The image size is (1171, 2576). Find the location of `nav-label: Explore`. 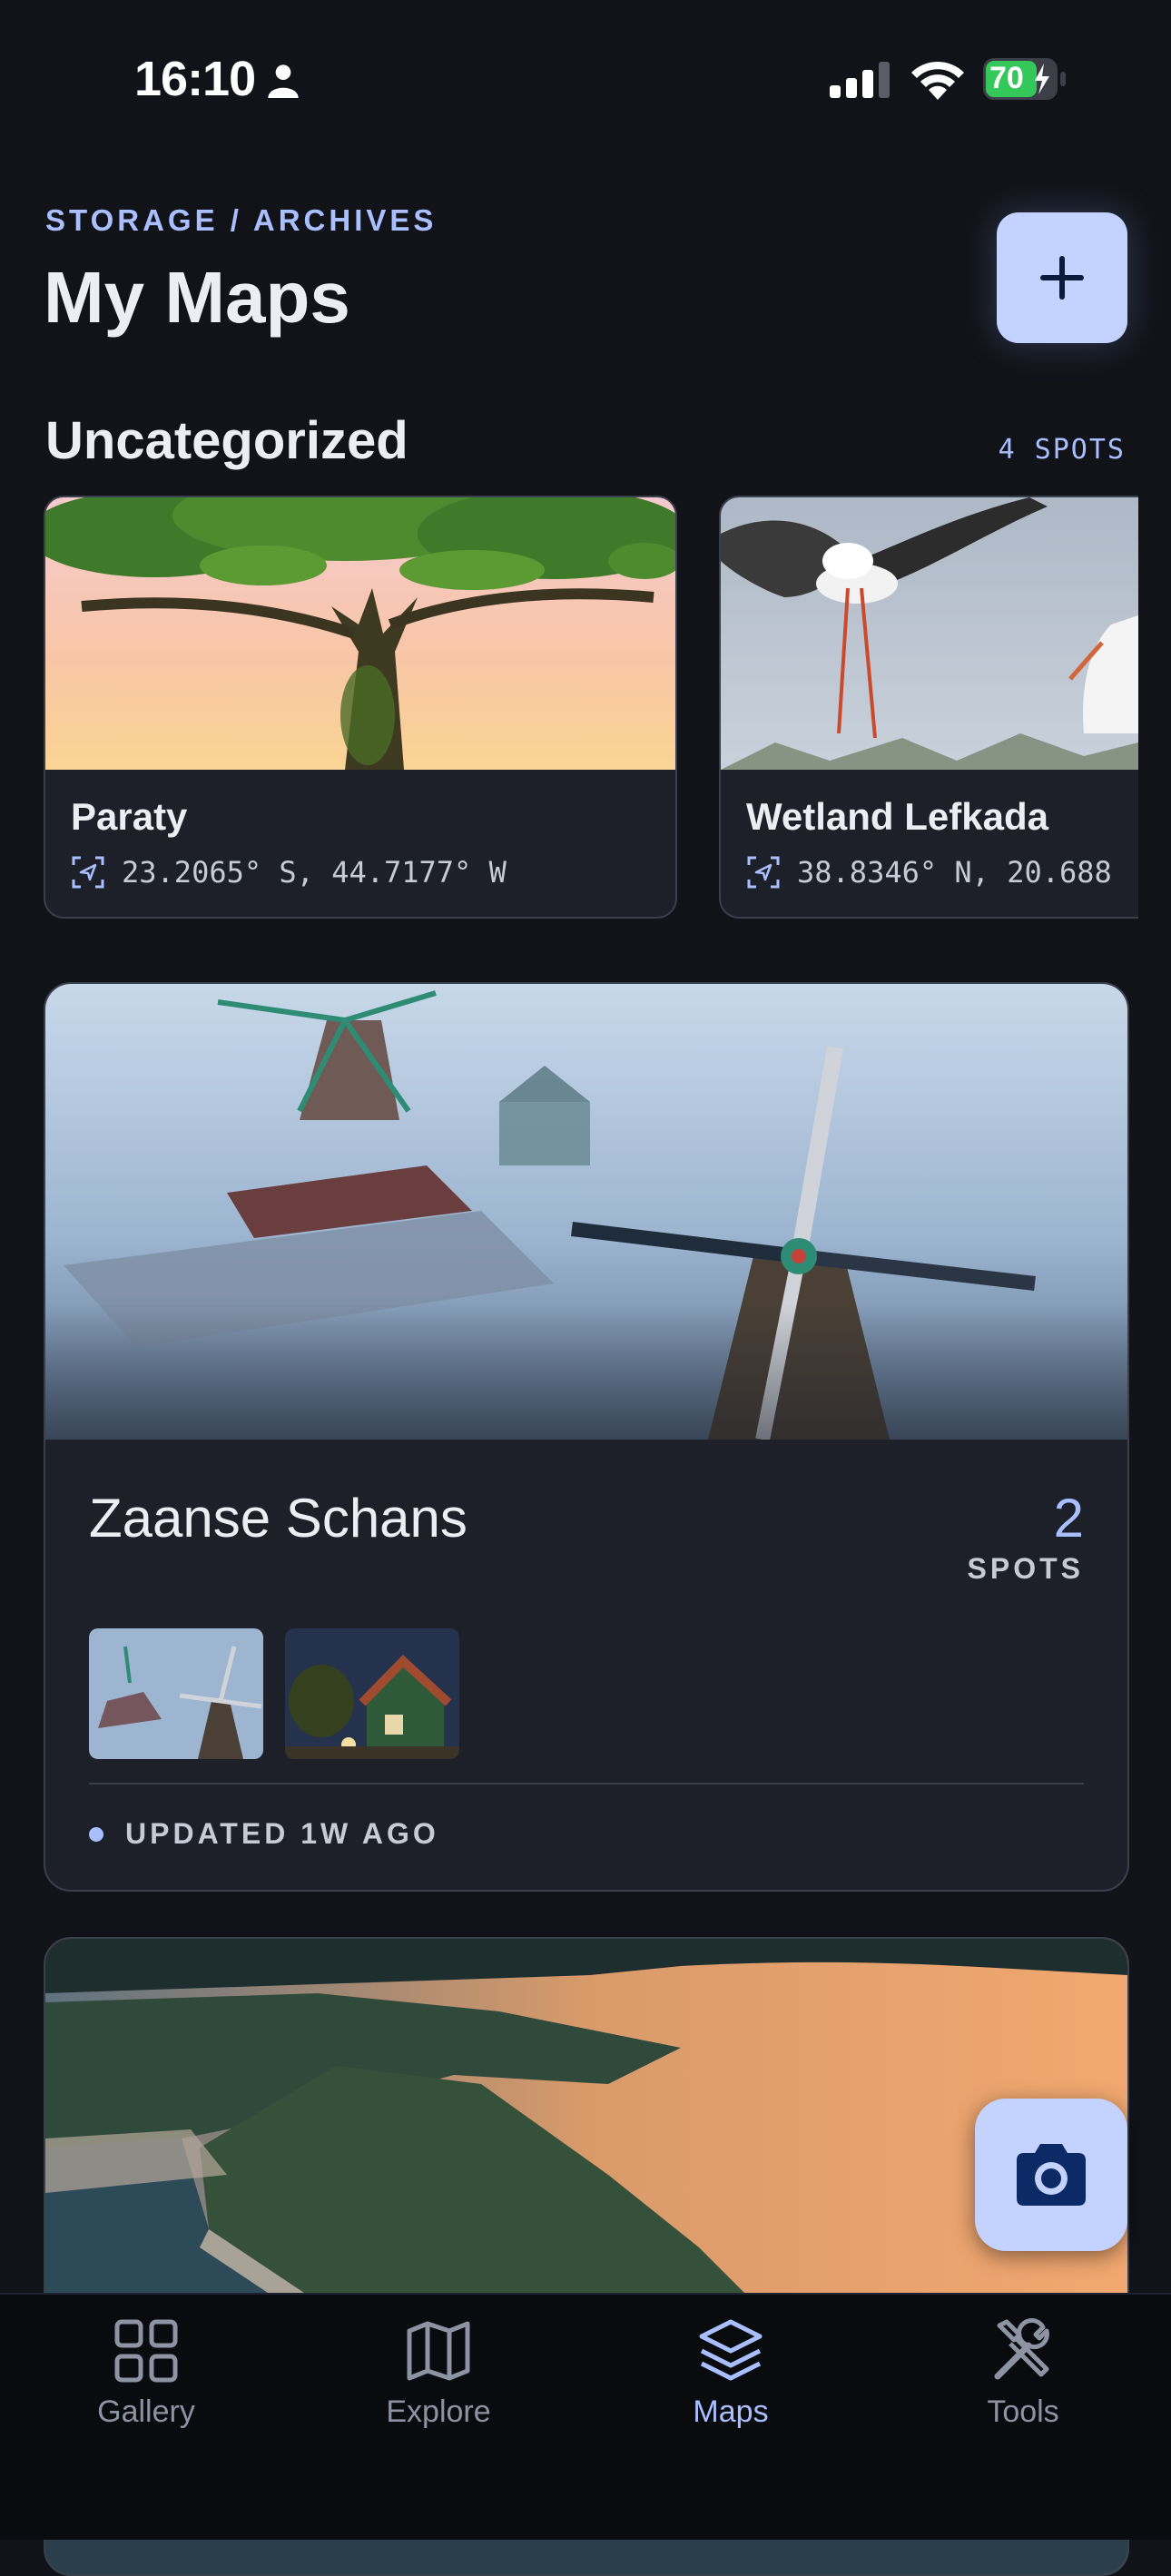

nav-label: Explore is located at coordinates (439, 2411).